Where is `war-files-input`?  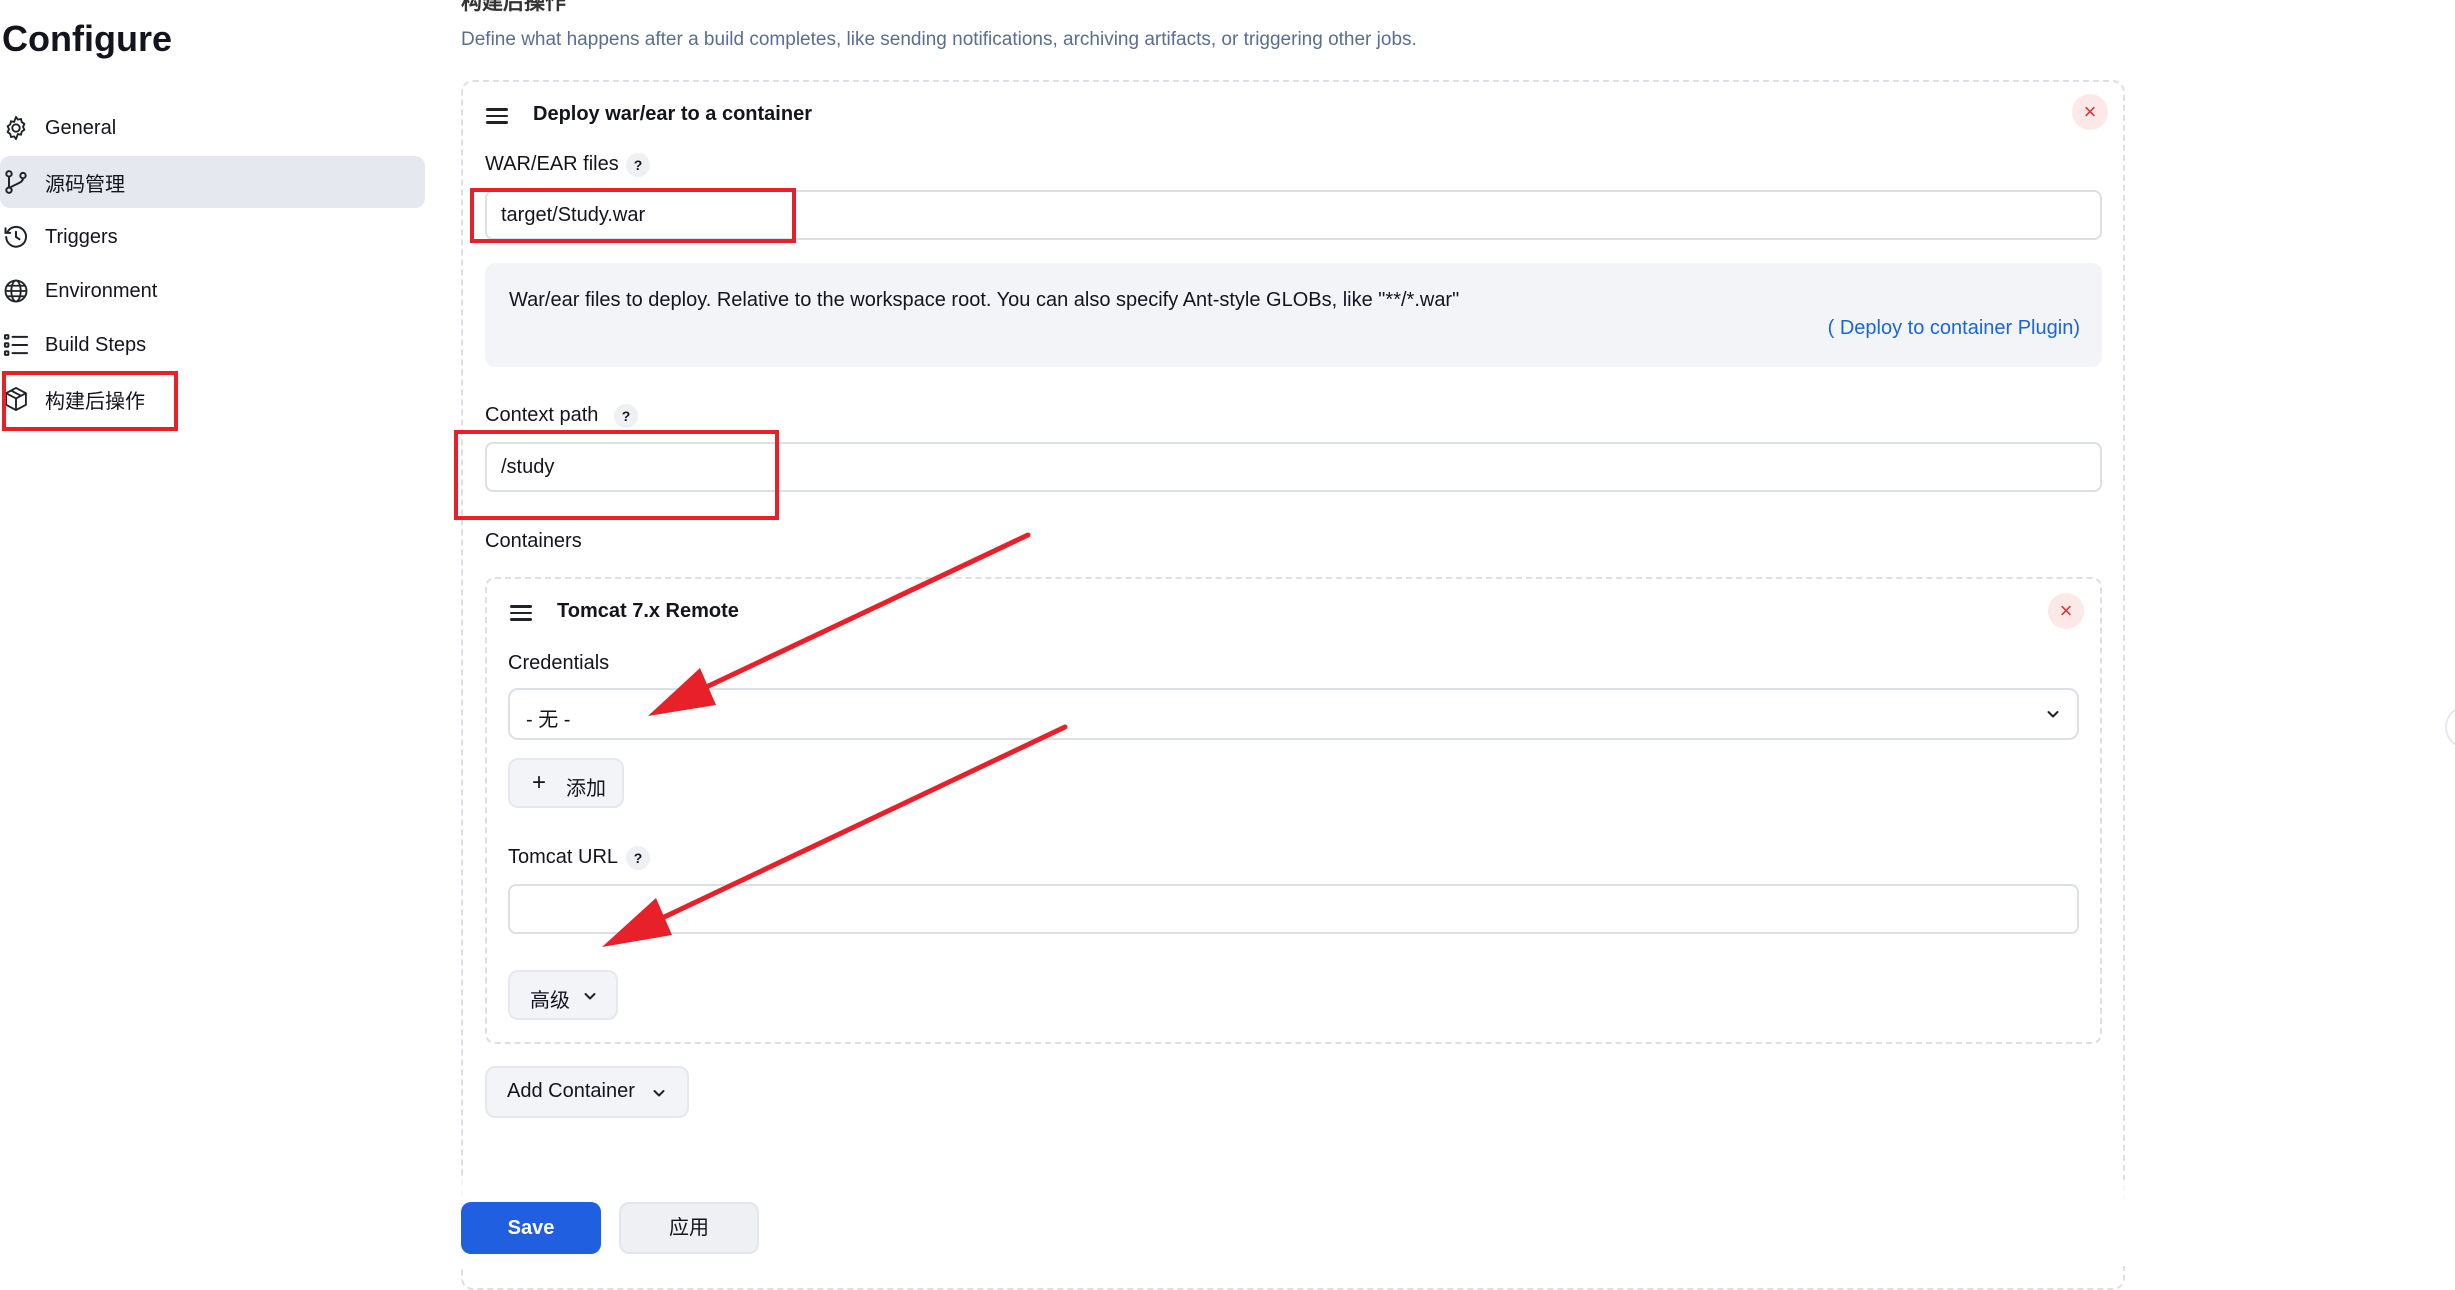
war-files-input is located at coordinates (1293, 215).